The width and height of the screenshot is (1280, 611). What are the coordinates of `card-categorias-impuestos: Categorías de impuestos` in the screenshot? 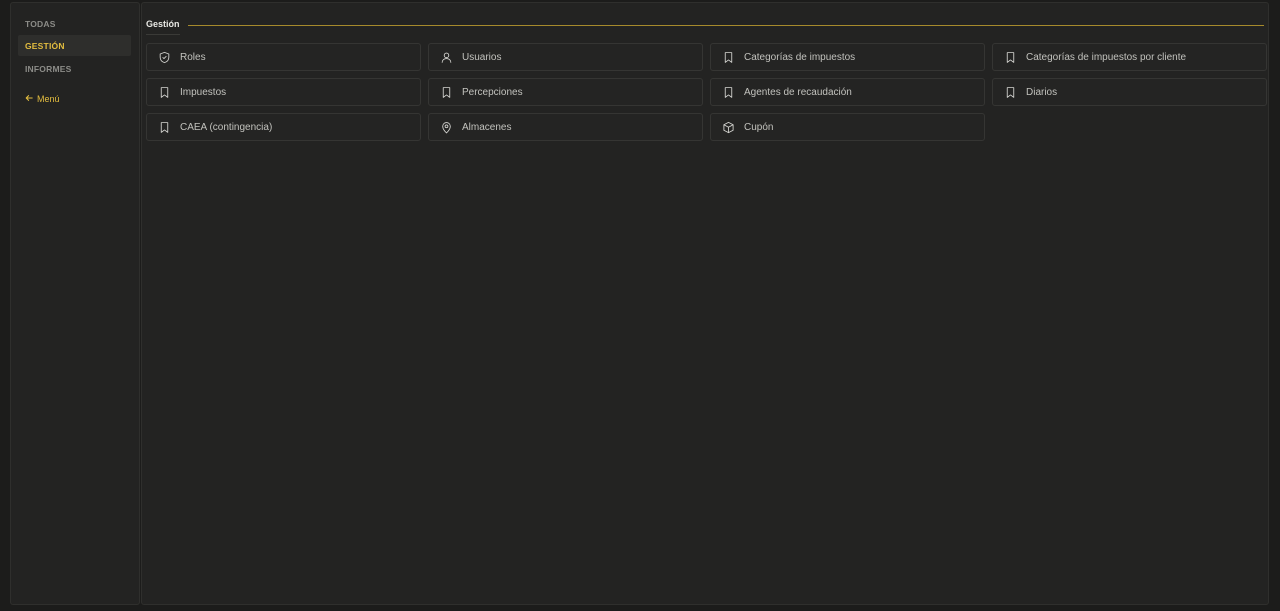 It's located at (847, 57).